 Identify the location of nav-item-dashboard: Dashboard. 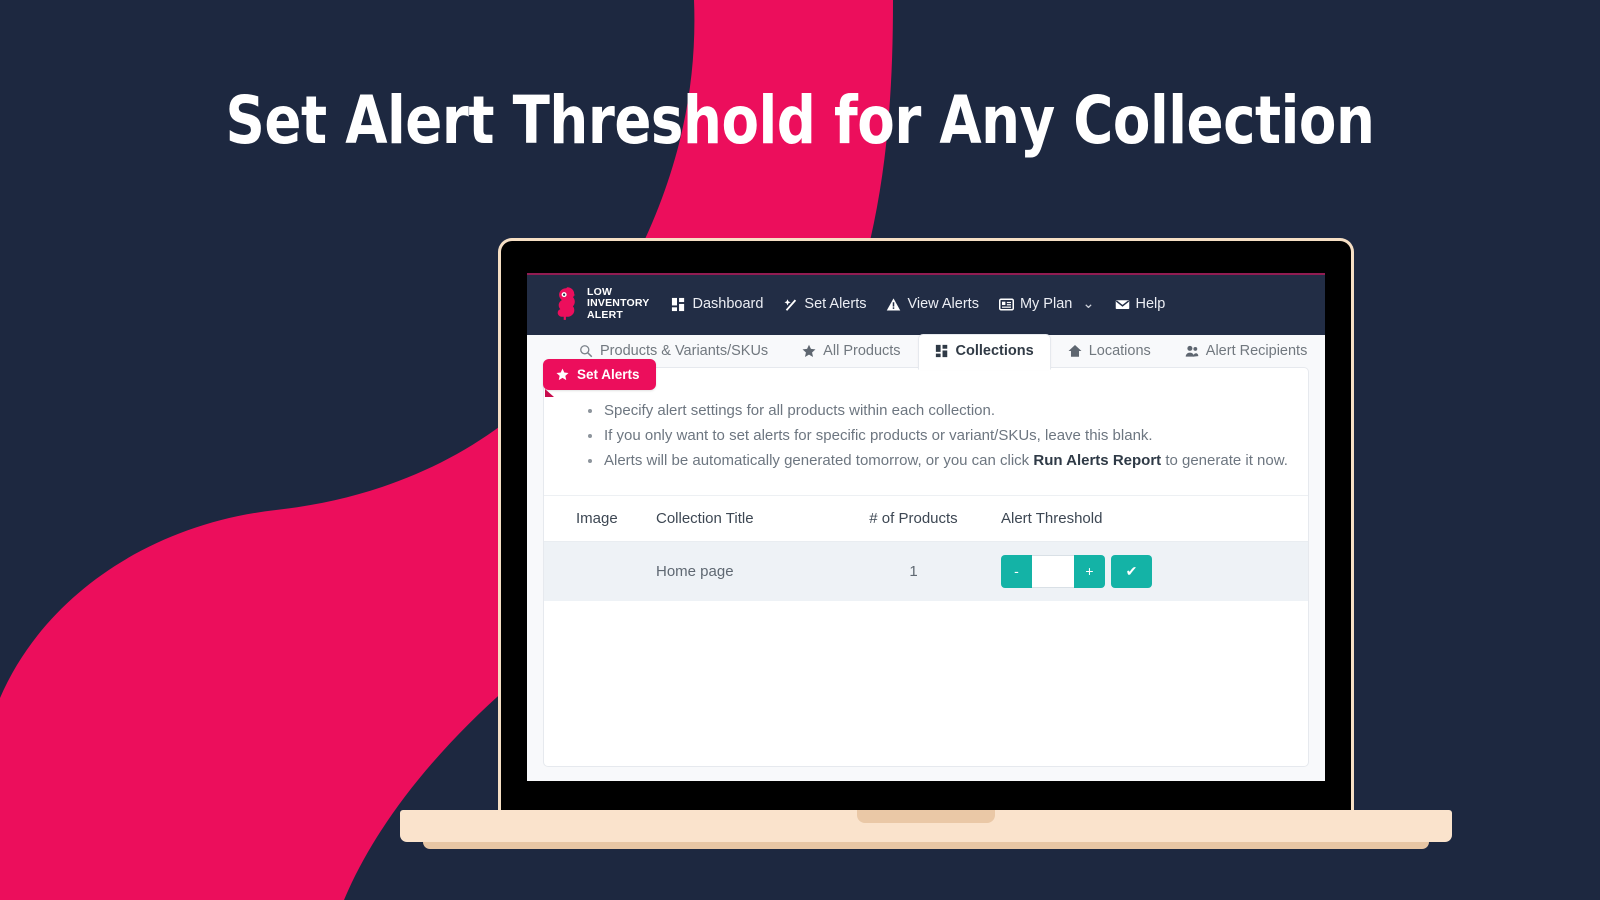
(717, 304).